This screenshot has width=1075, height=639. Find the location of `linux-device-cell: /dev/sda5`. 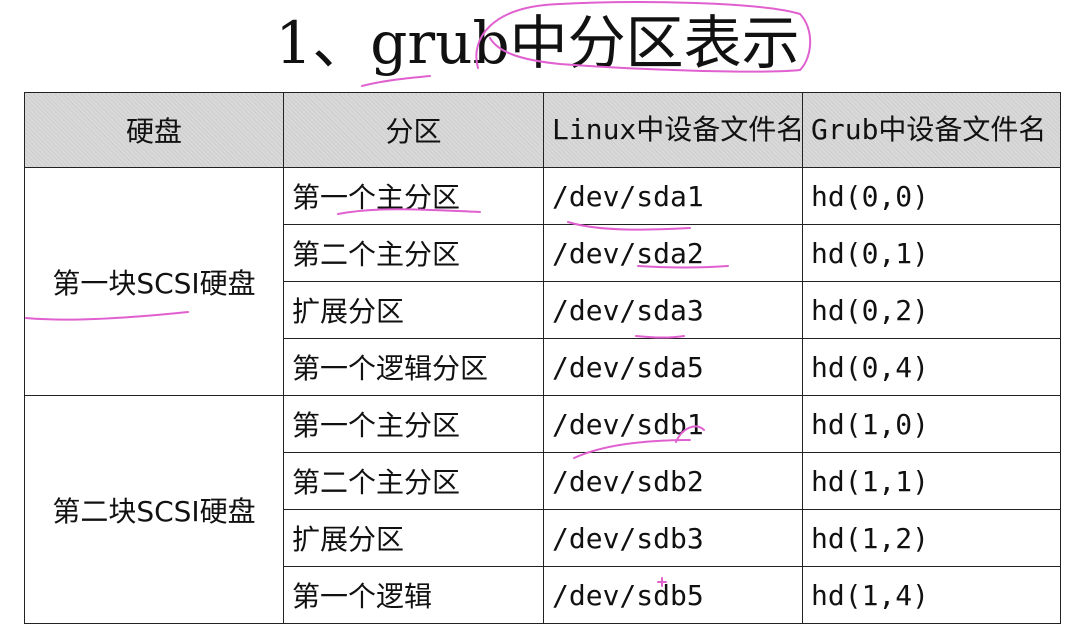

linux-device-cell: /dev/sda5 is located at coordinates (673, 367).